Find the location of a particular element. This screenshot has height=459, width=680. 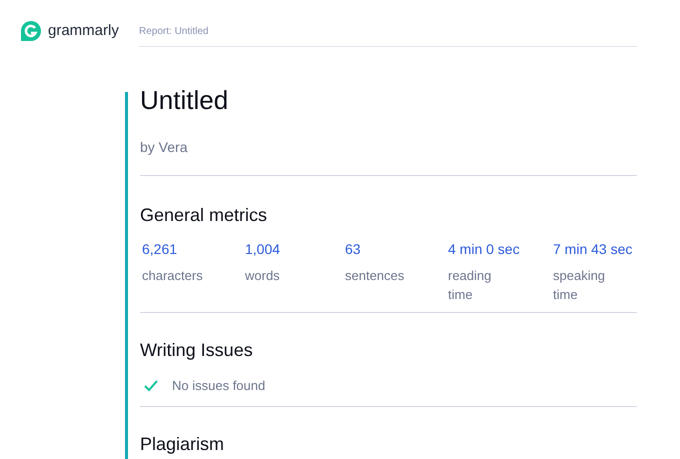

section-heading: Plagiarism is located at coordinates (183, 444).